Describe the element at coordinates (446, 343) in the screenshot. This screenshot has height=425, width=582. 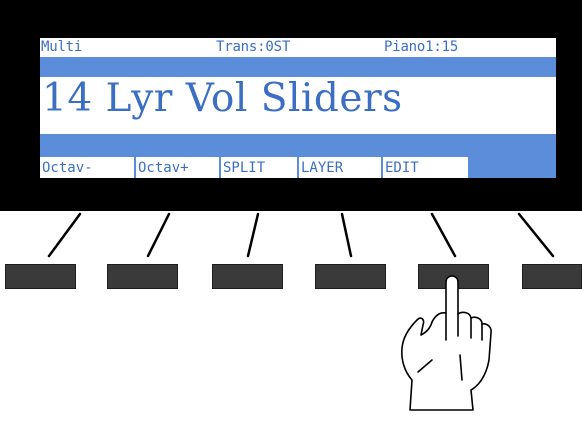
I see `pointing-hand-icon` at that location.